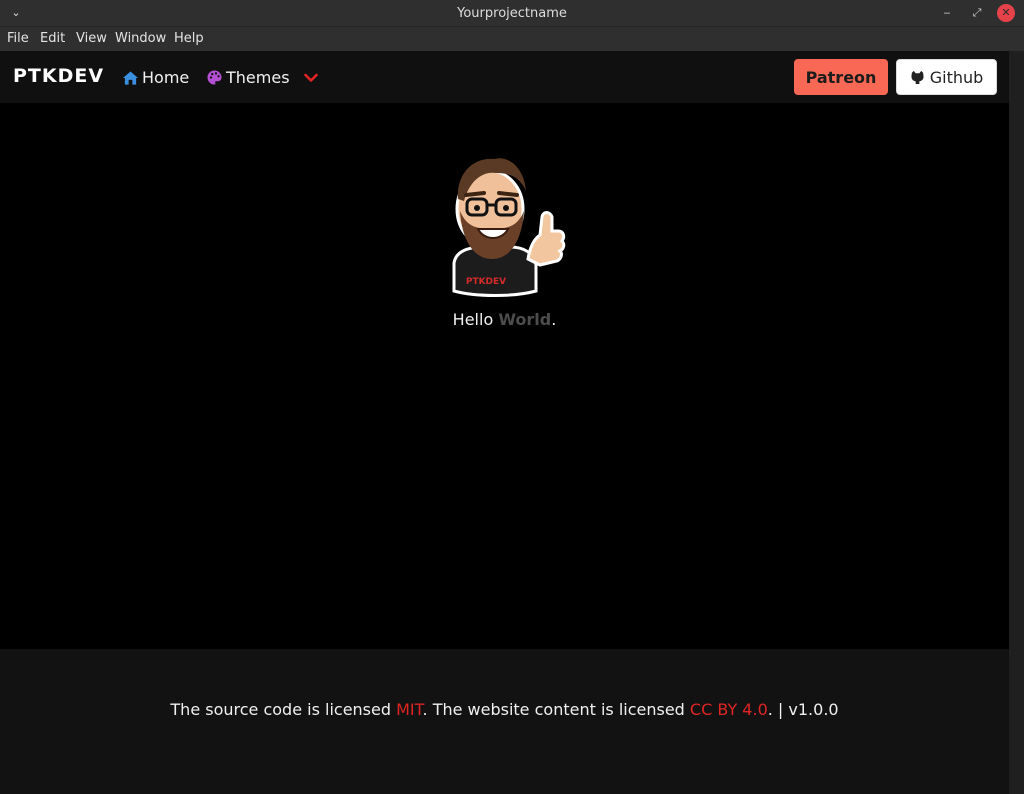  What do you see at coordinates (729, 709) in the screenshot?
I see `cc-license-link: CC BY 4.0` at bounding box center [729, 709].